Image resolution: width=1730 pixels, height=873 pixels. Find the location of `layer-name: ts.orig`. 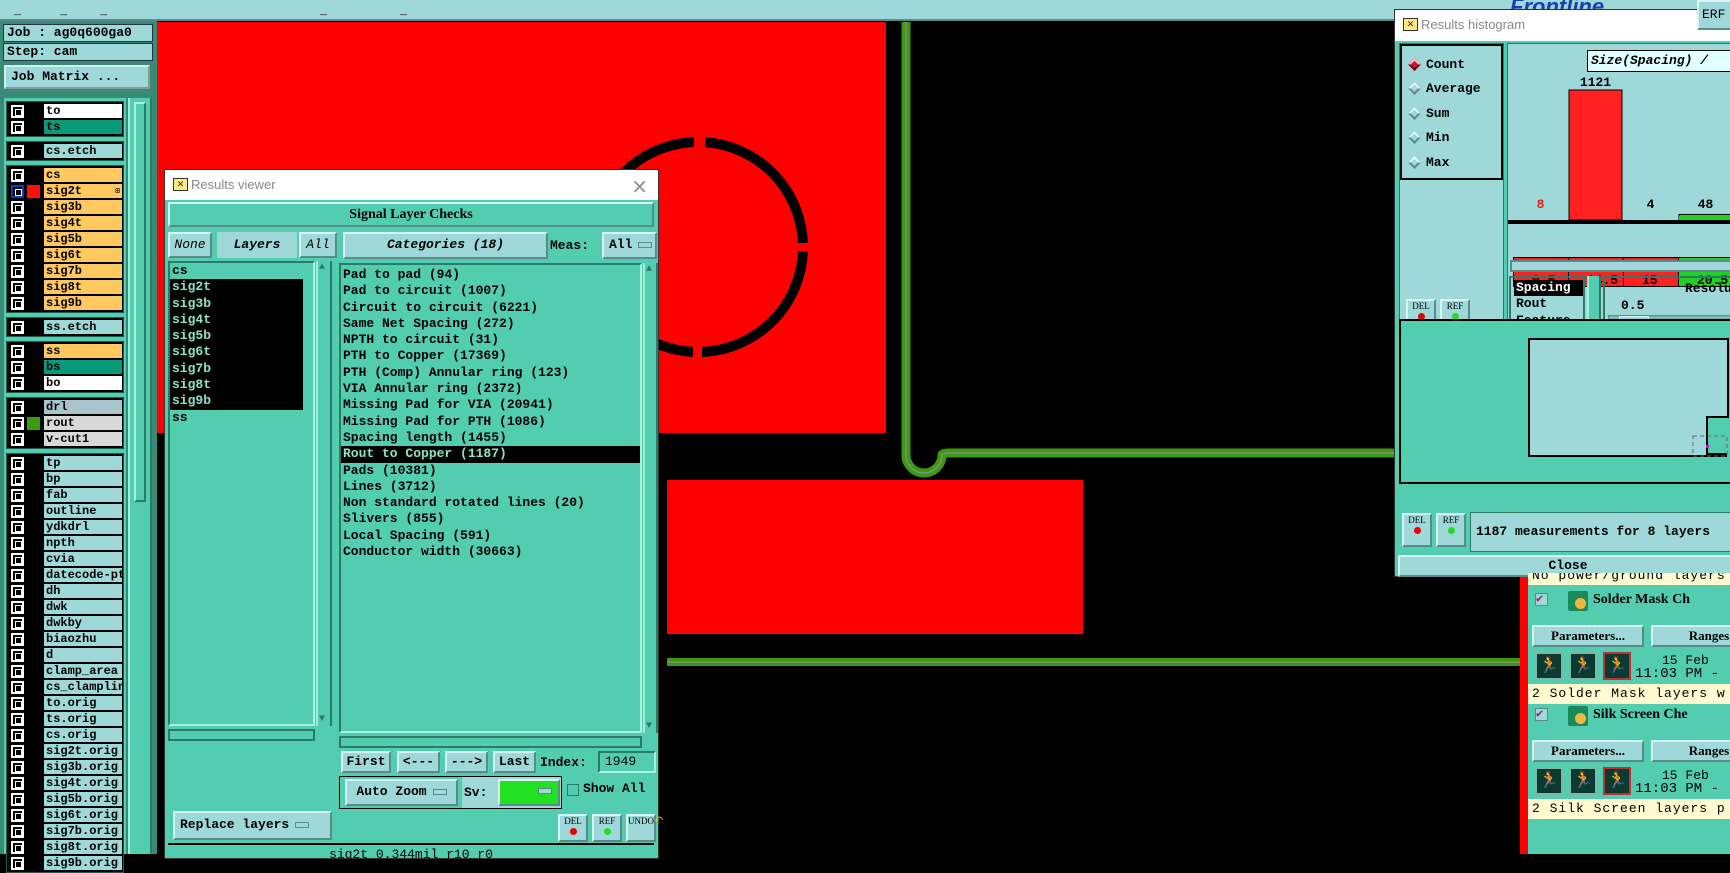

layer-name: ts.orig is located at coordinates (83, 719).